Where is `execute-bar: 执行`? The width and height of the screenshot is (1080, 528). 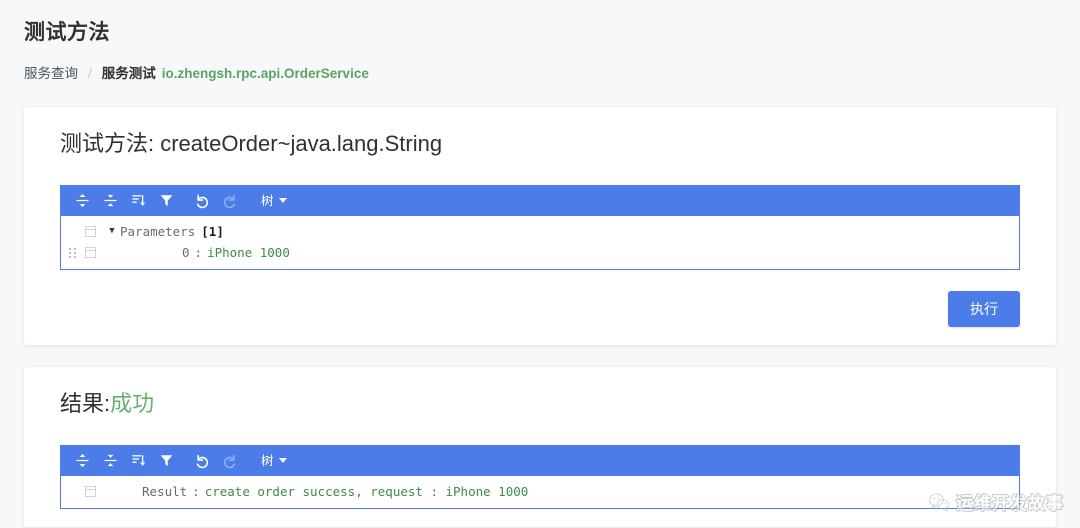 execute-bar: 执行 is located at coordinates (540, 309).